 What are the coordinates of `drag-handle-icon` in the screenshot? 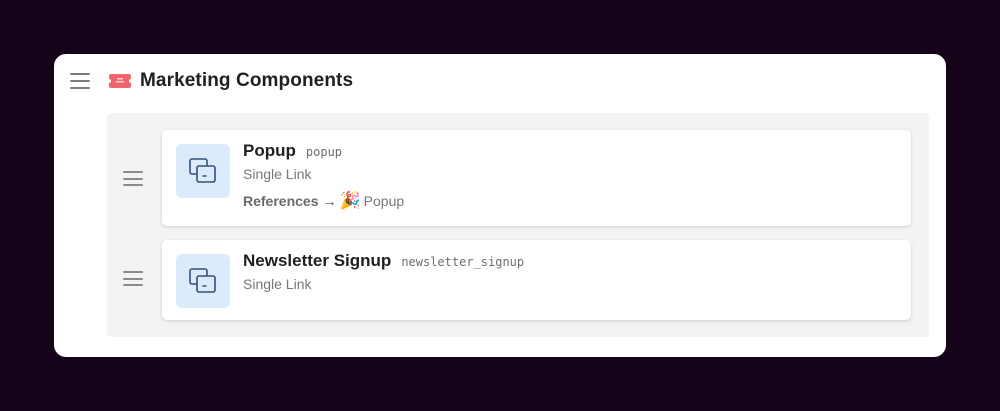 It's located at (80, 81).